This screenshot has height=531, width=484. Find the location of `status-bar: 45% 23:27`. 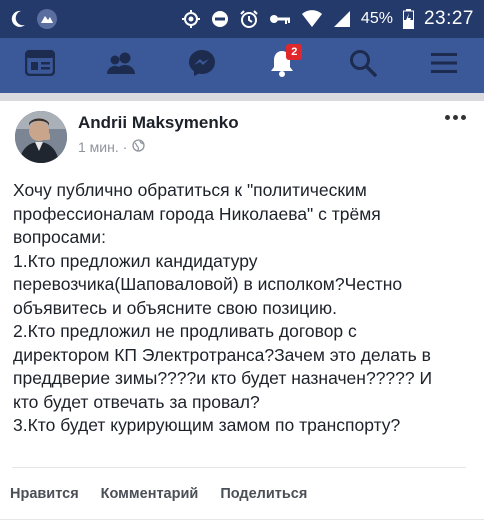

status-bar: 45% 23:27 is located at coordinates (242, 19).